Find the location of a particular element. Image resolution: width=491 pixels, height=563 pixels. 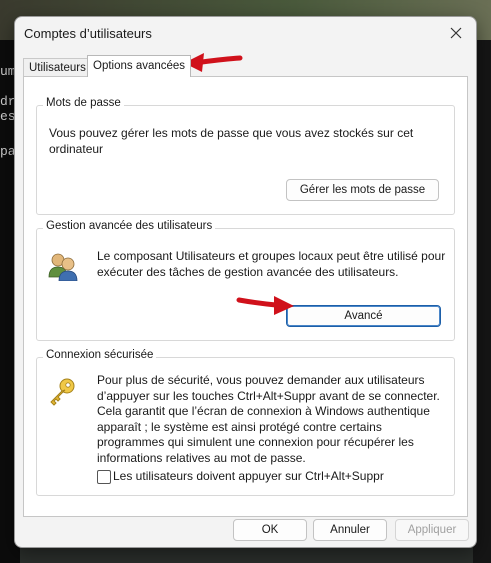

manage-passwords-button: Gérer les mots de passe is located at coordinates (362, 190).